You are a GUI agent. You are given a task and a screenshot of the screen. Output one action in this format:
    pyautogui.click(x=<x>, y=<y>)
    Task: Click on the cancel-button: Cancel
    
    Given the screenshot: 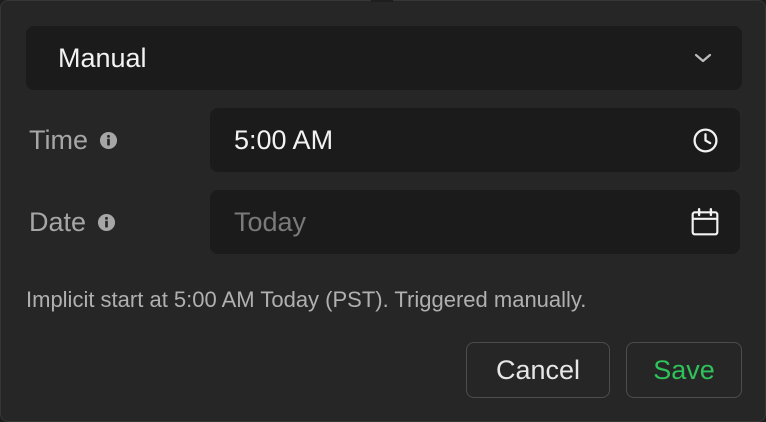 What is the action you would take?
    pyautogui.click(x=538, y=370)
    